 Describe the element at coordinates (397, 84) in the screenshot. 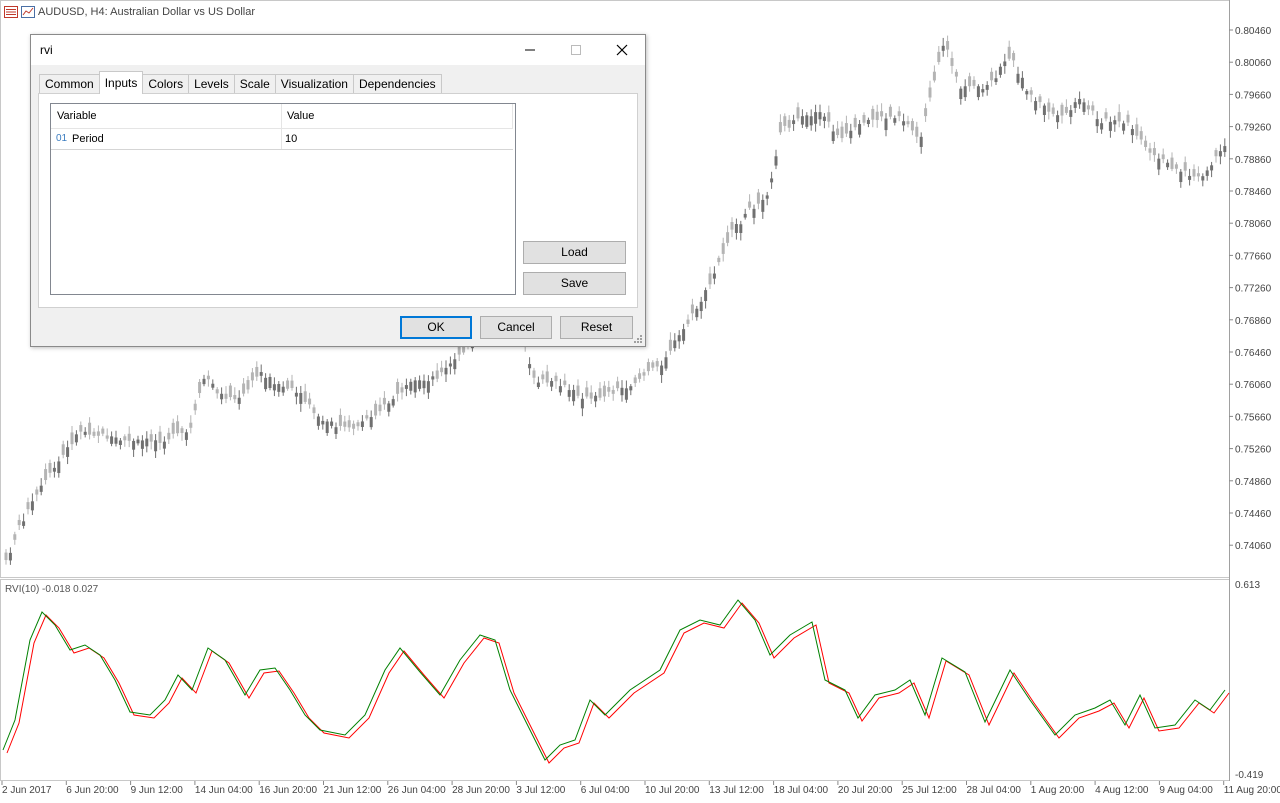

I see `tab-dependencies: Dependencies` at that location.